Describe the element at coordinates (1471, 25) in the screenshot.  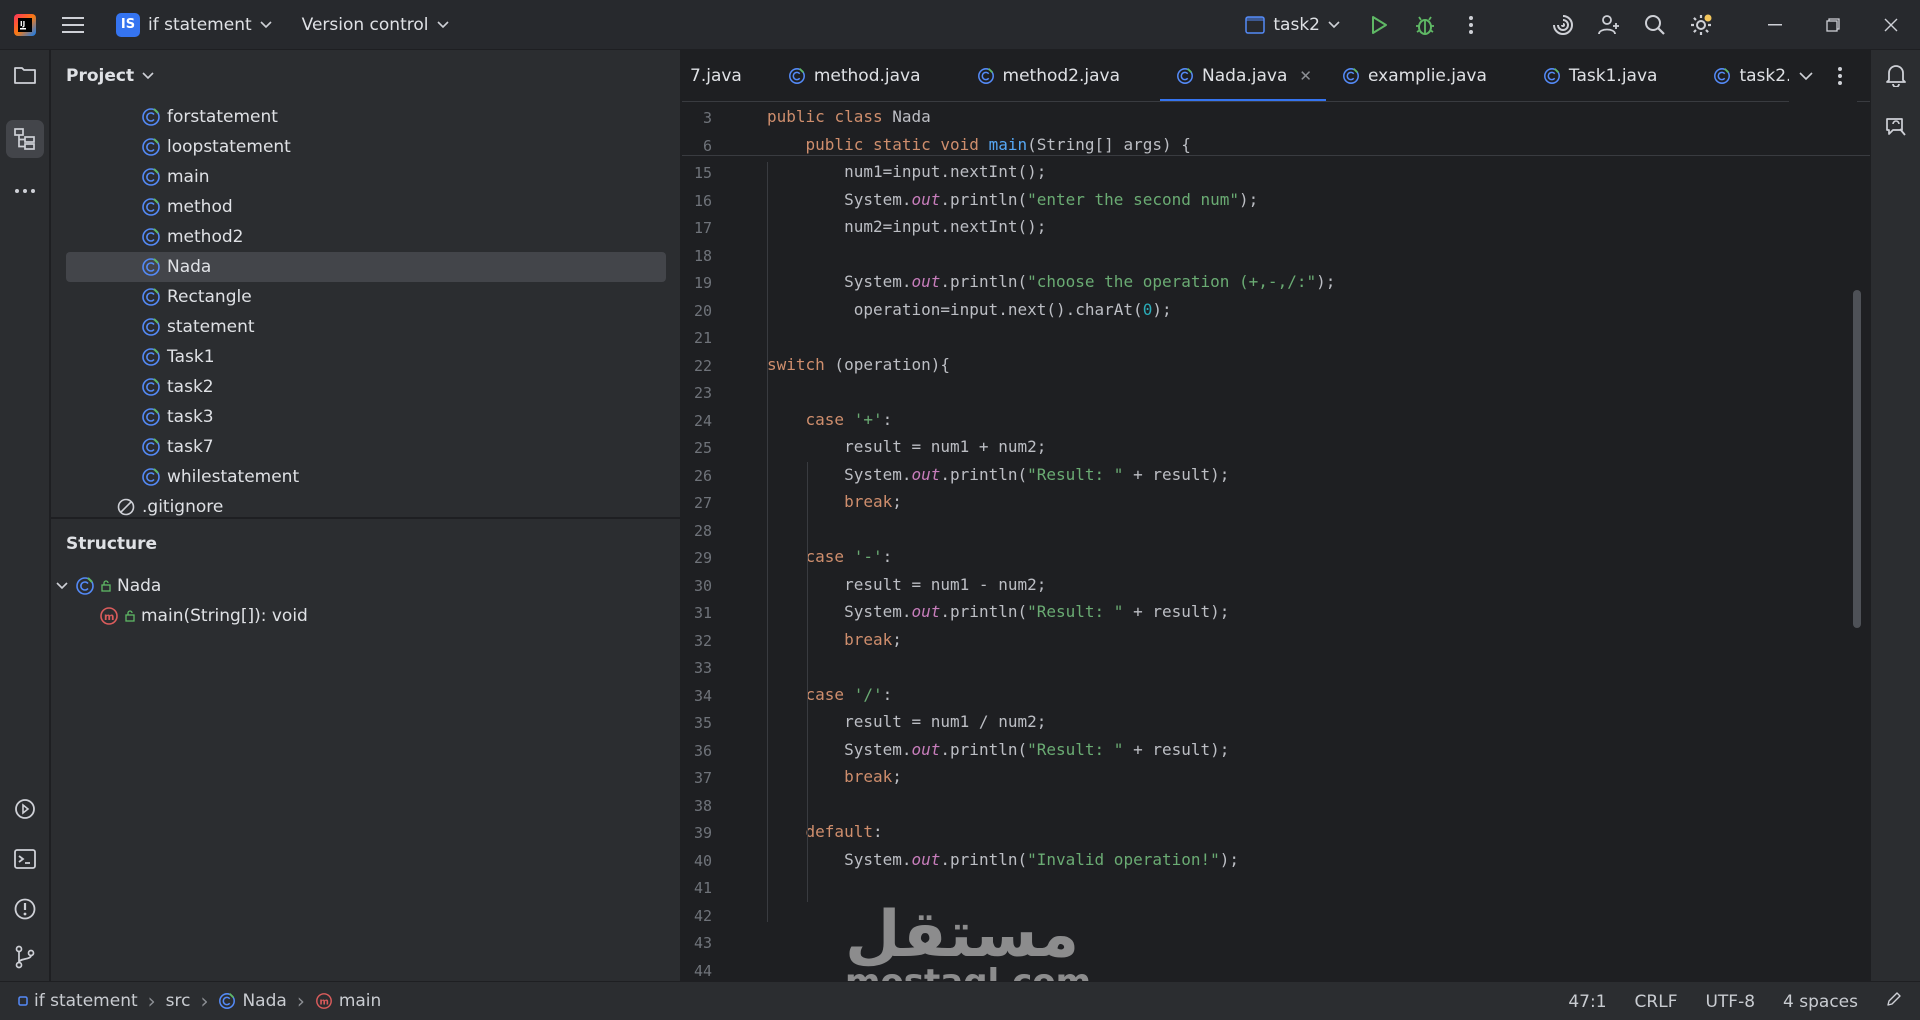
I see `more-actions-button` at that location.